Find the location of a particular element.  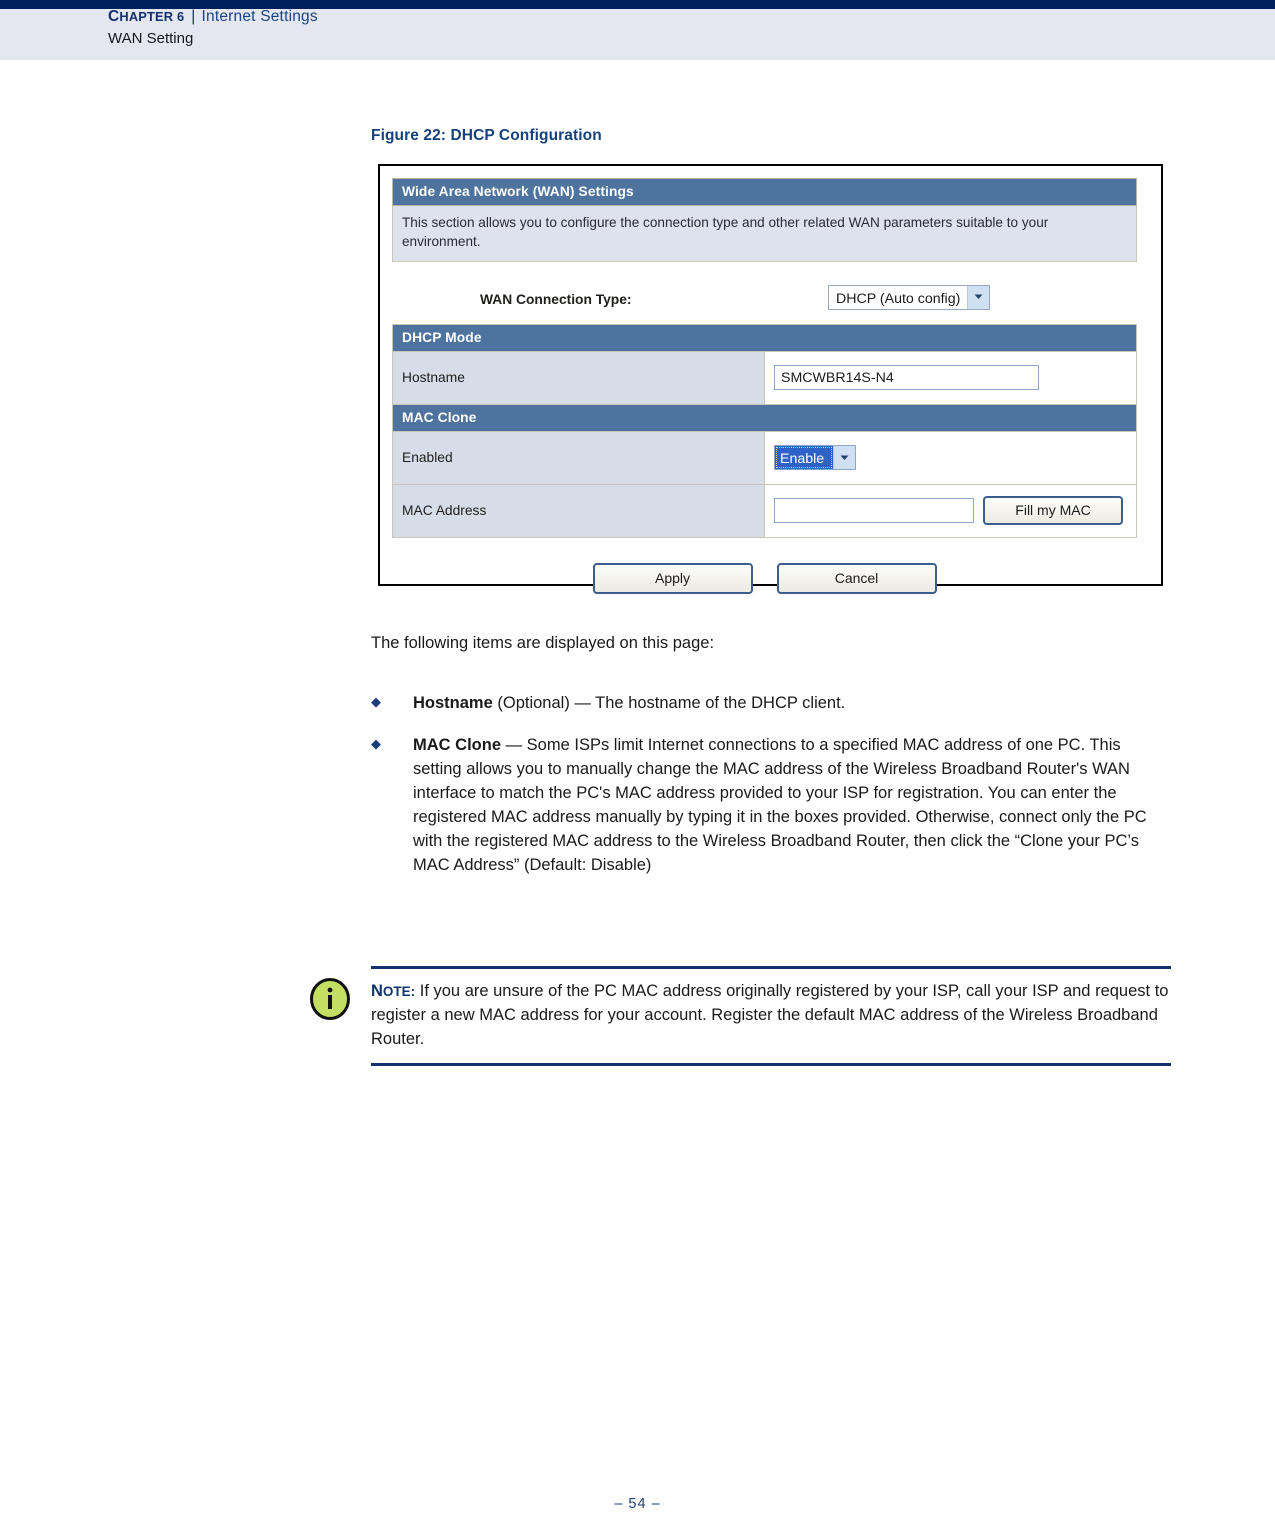

table-row: MAC Clone is located at coordinates (764, 417).